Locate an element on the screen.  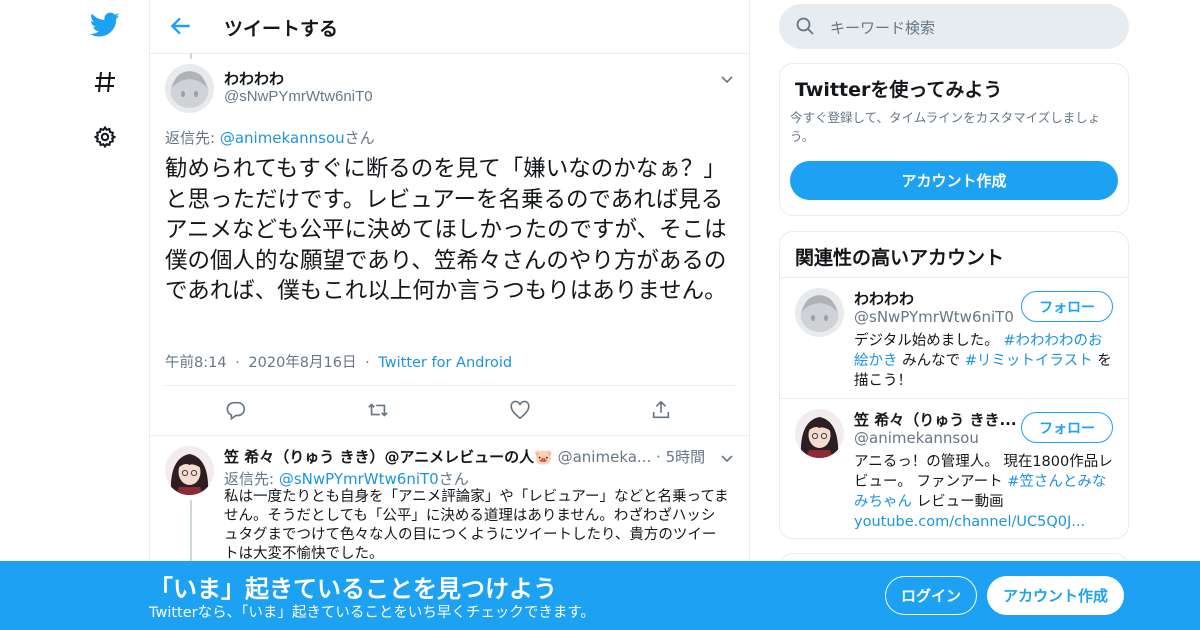
signup-button: アカウント作成 is located at coordinates (1055, 595).